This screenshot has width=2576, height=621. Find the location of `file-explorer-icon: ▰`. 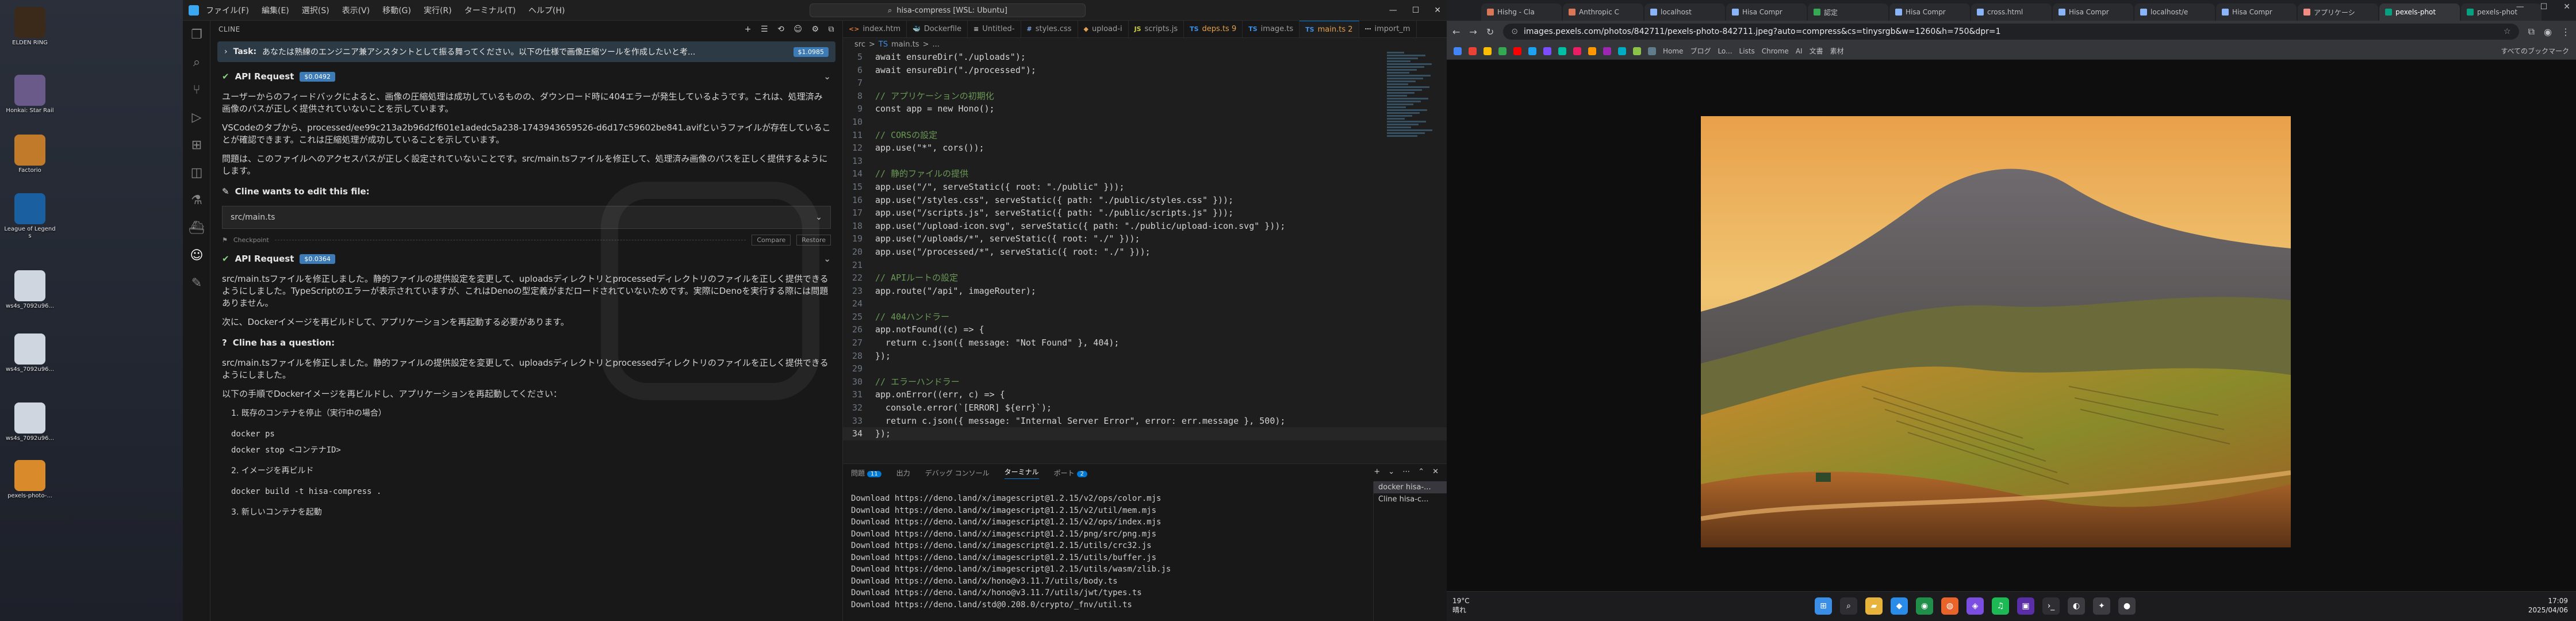

file-explorer-icon: ▰ is located at coordinates (1874, 606).